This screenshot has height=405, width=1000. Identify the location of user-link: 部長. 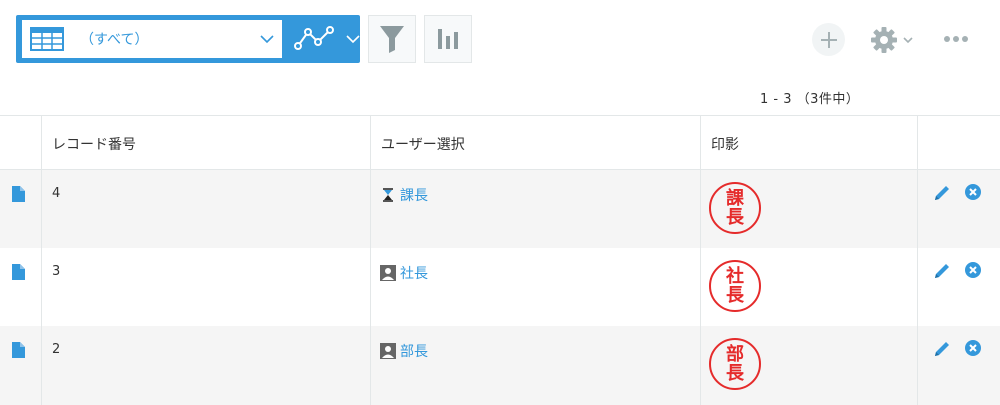
(404, 351).